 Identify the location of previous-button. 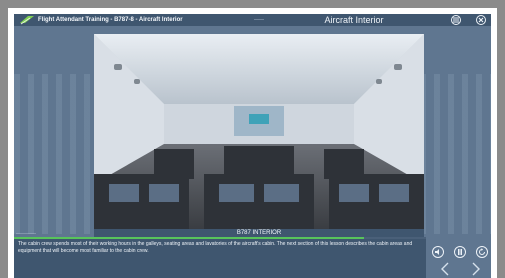
(445, 269).